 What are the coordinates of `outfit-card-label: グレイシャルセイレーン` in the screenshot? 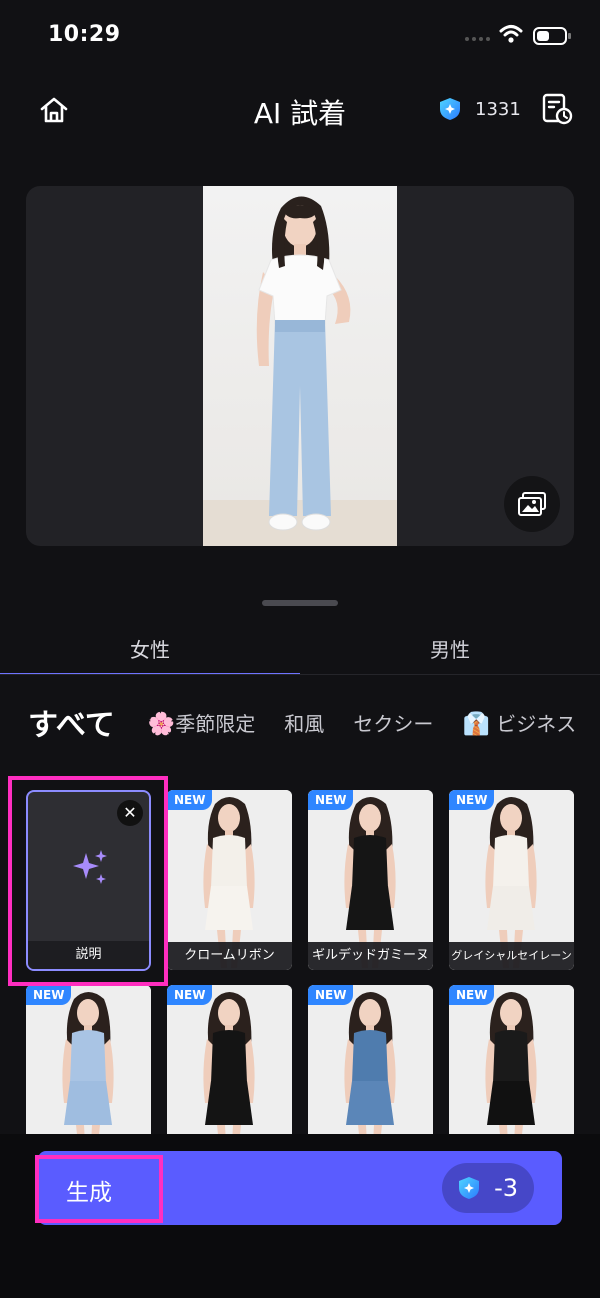 It's located at (511, 956).